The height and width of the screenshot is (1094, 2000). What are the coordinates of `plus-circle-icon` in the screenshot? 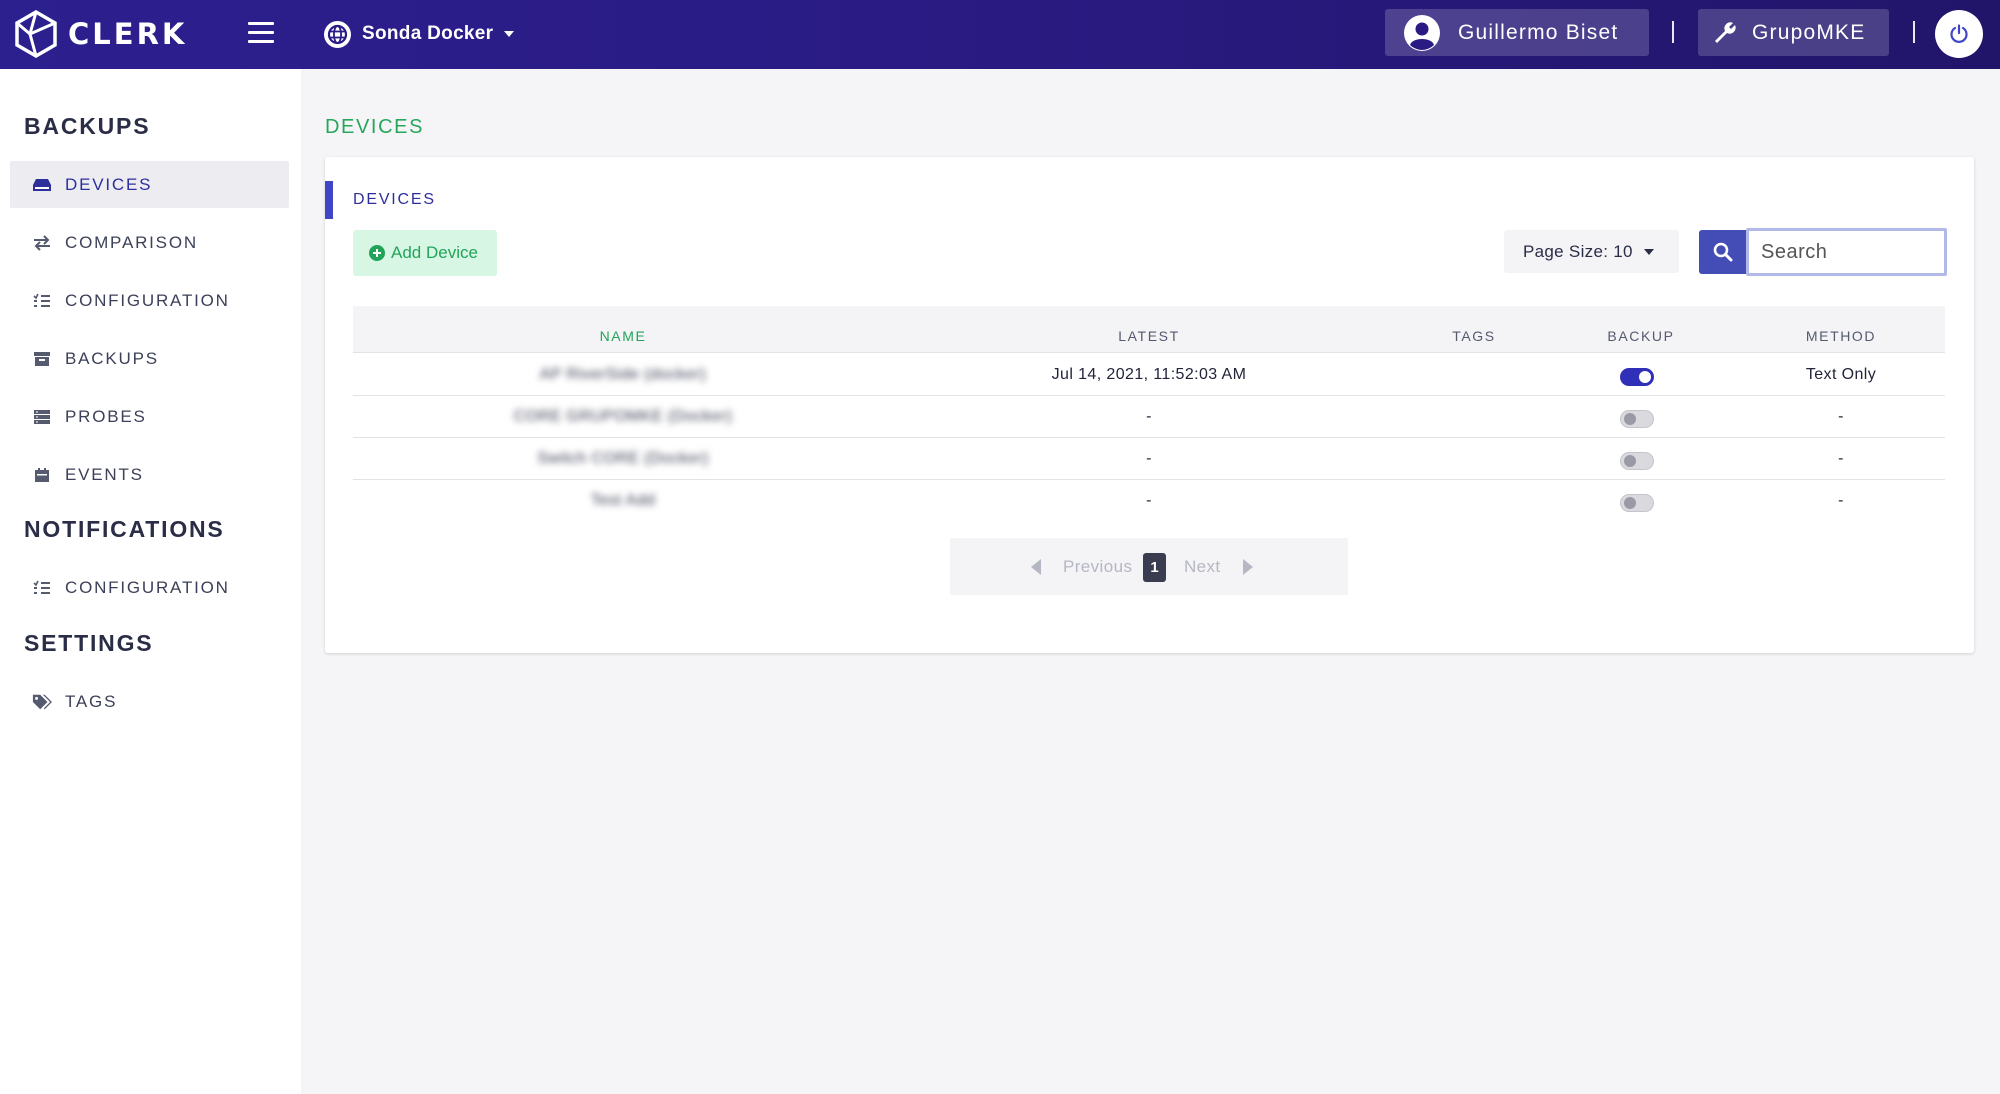 It's located at (377, 253).